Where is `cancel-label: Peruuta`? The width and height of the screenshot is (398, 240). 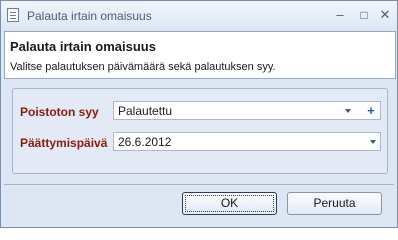 cancel-label: Peruuta is located at coordinates (334, 203).